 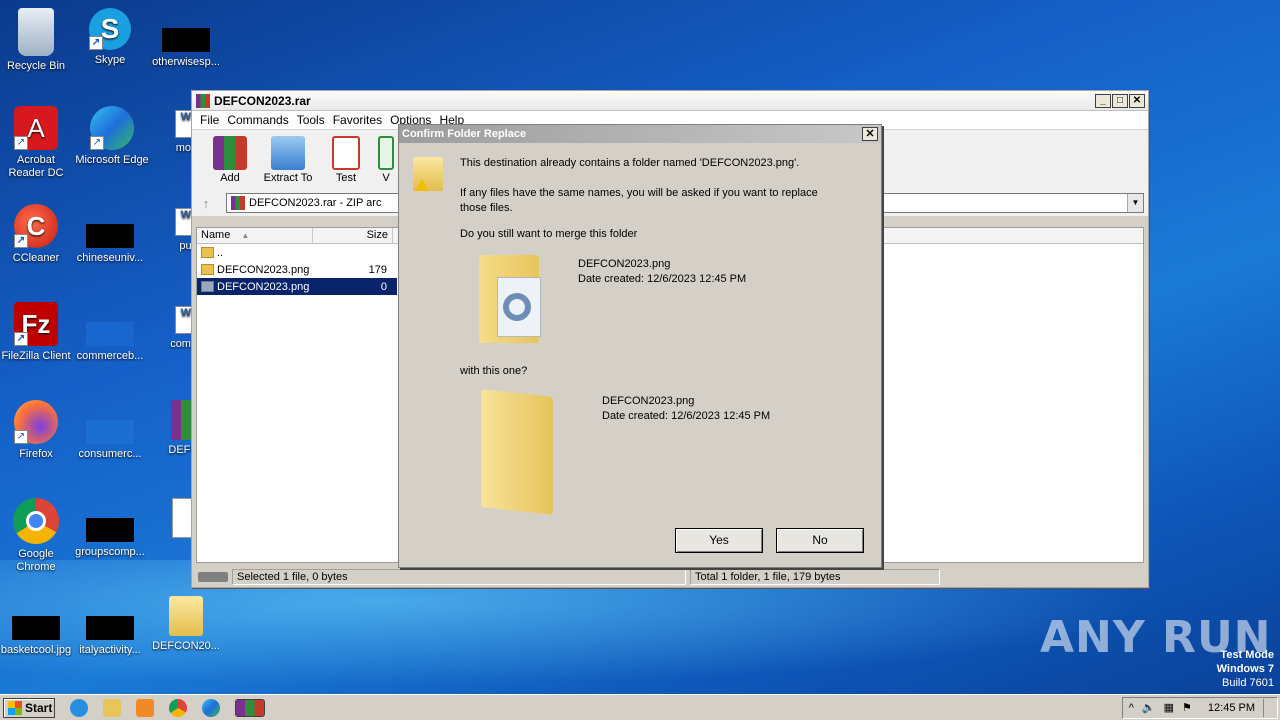 What do you see at coordinates (648, 401) in the screenshot?
I see `new-folder-name: DEFCON2023.png` at bounding box center [648, 401].